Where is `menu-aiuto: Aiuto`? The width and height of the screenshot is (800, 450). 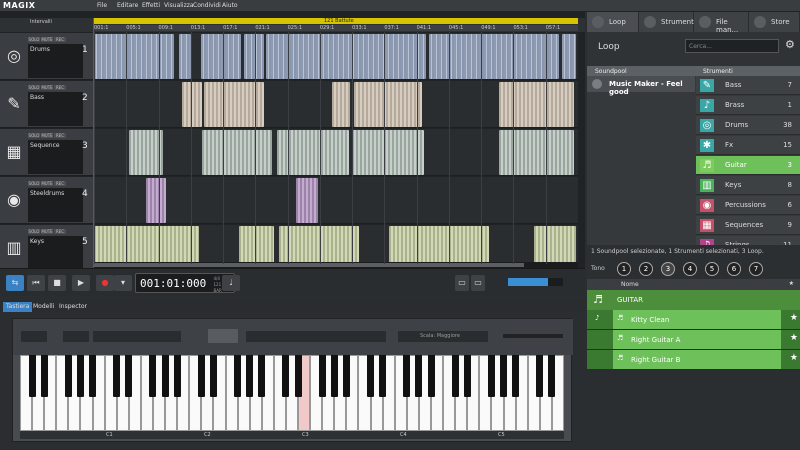 menu-aiuto: Aiuto is located at coordinates (230, 5).